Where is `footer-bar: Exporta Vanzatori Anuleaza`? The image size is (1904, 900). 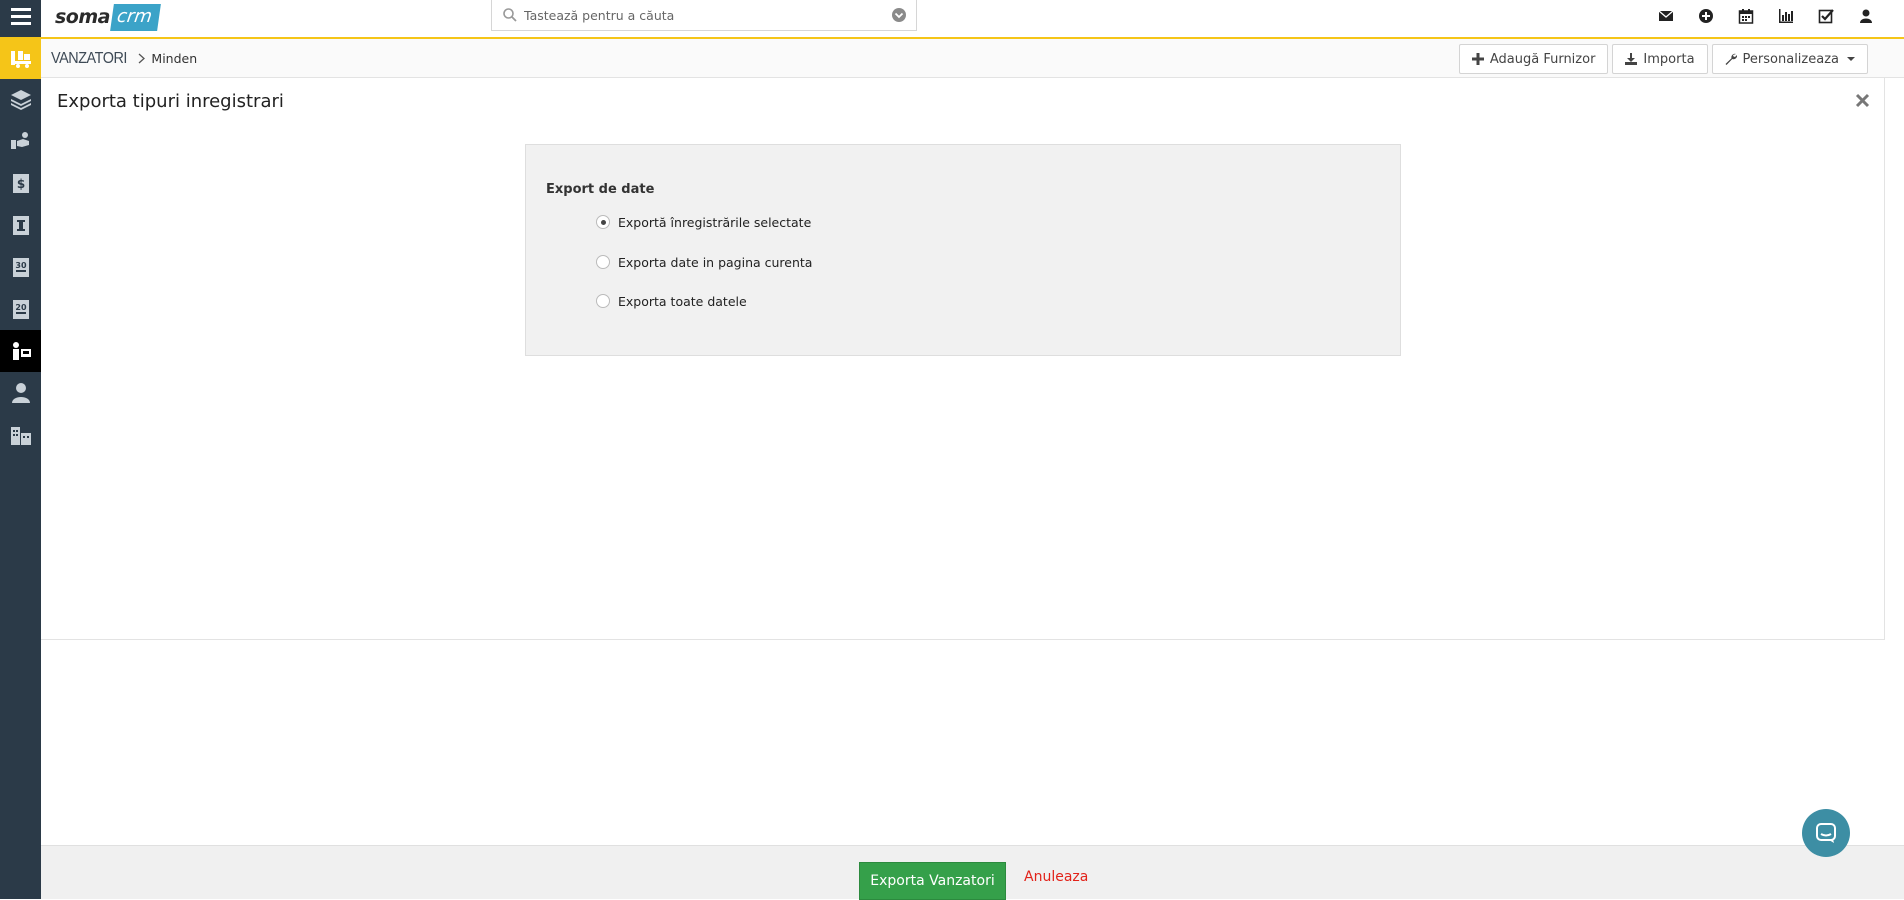 footer-bar: Exporta Vanzatori Anuleaza is located at coordinates (972, 872).